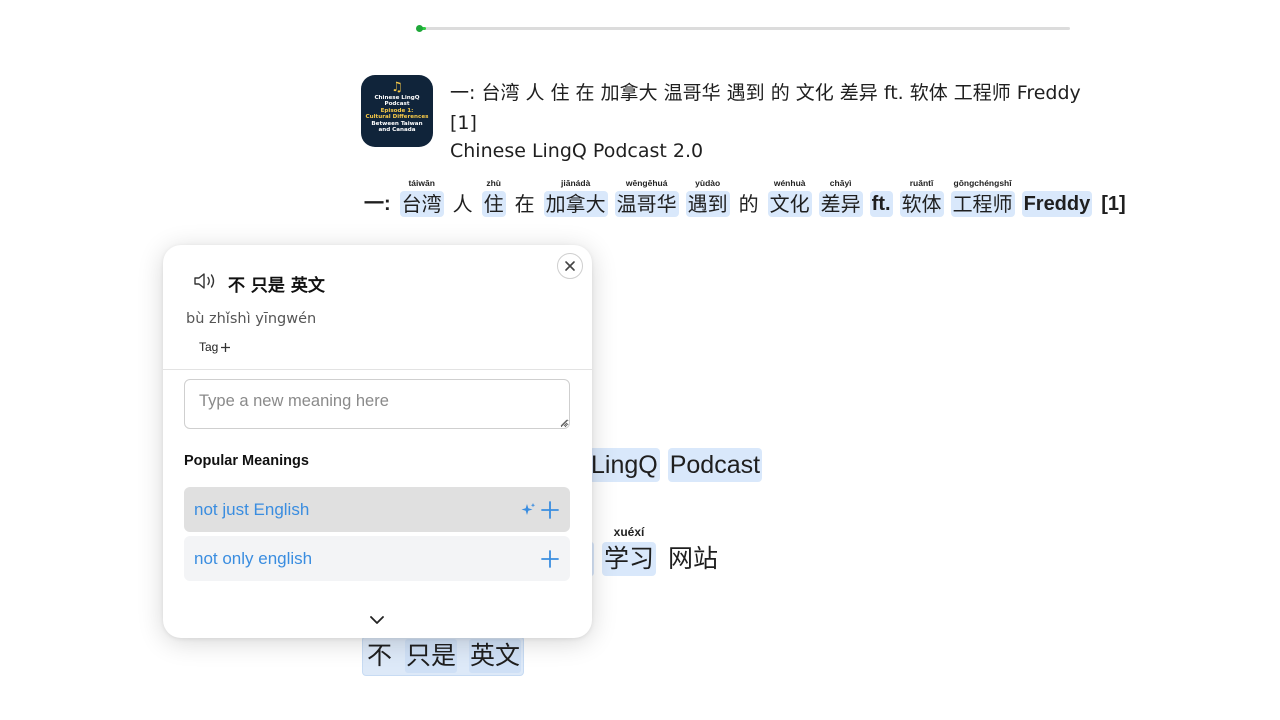 Image resolution: width=1280 pixels, height=720 pixels. What do you see at coordinates (624, 465) in the screenshot?
I see `word-token: LingQ` at bounding box center [624, 465].